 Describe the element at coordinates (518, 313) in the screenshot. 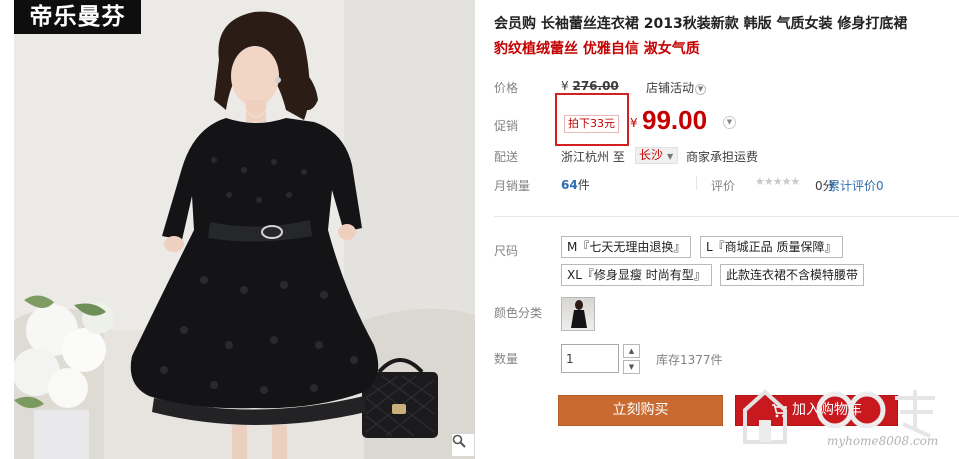

I see `color-label: 颜色分类` at that location.